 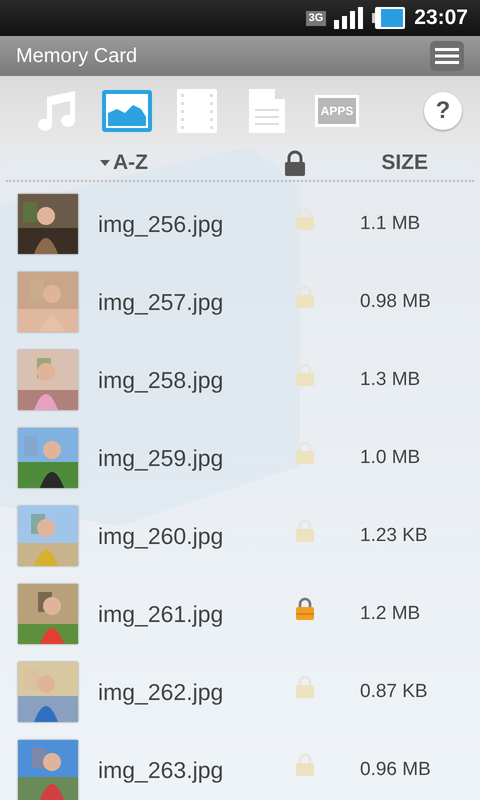 I want to click on sort-by-name-button: A-Z, so click(x=124, y=163).